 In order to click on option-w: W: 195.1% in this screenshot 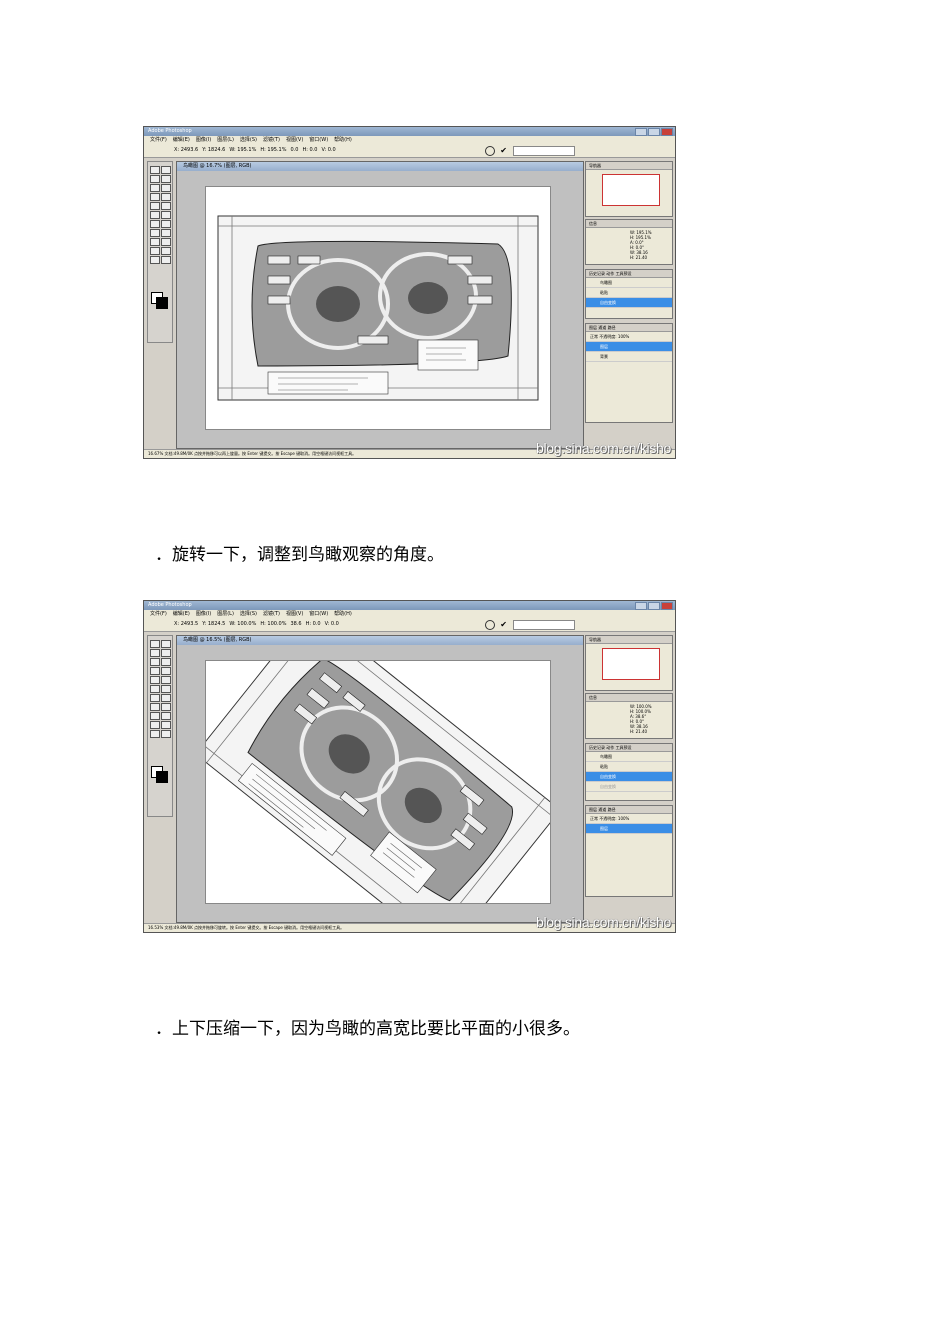, I will do `click(243, 150)`.